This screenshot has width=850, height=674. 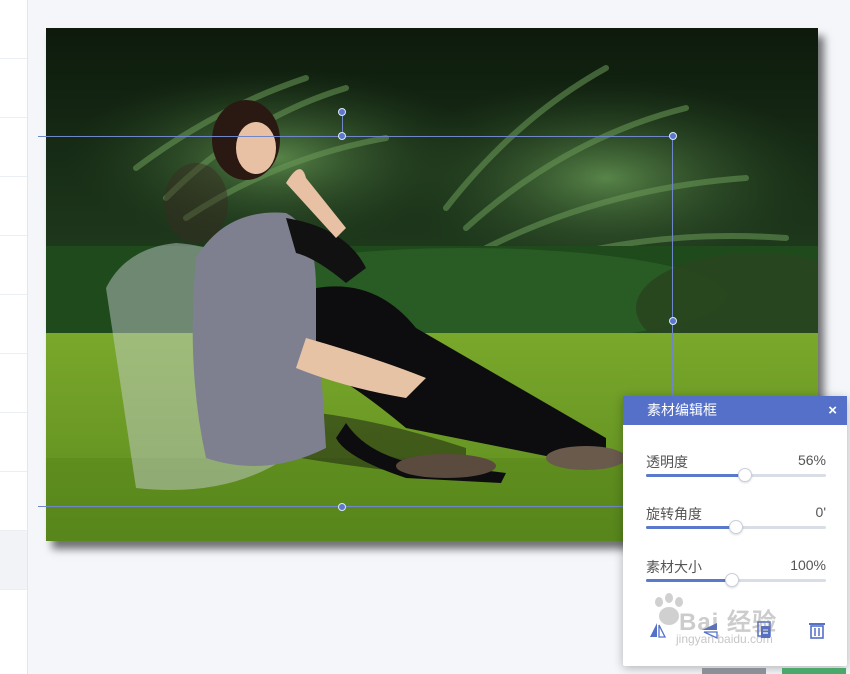 I want to click on resize-handle-right, so click(x=673, y=321).